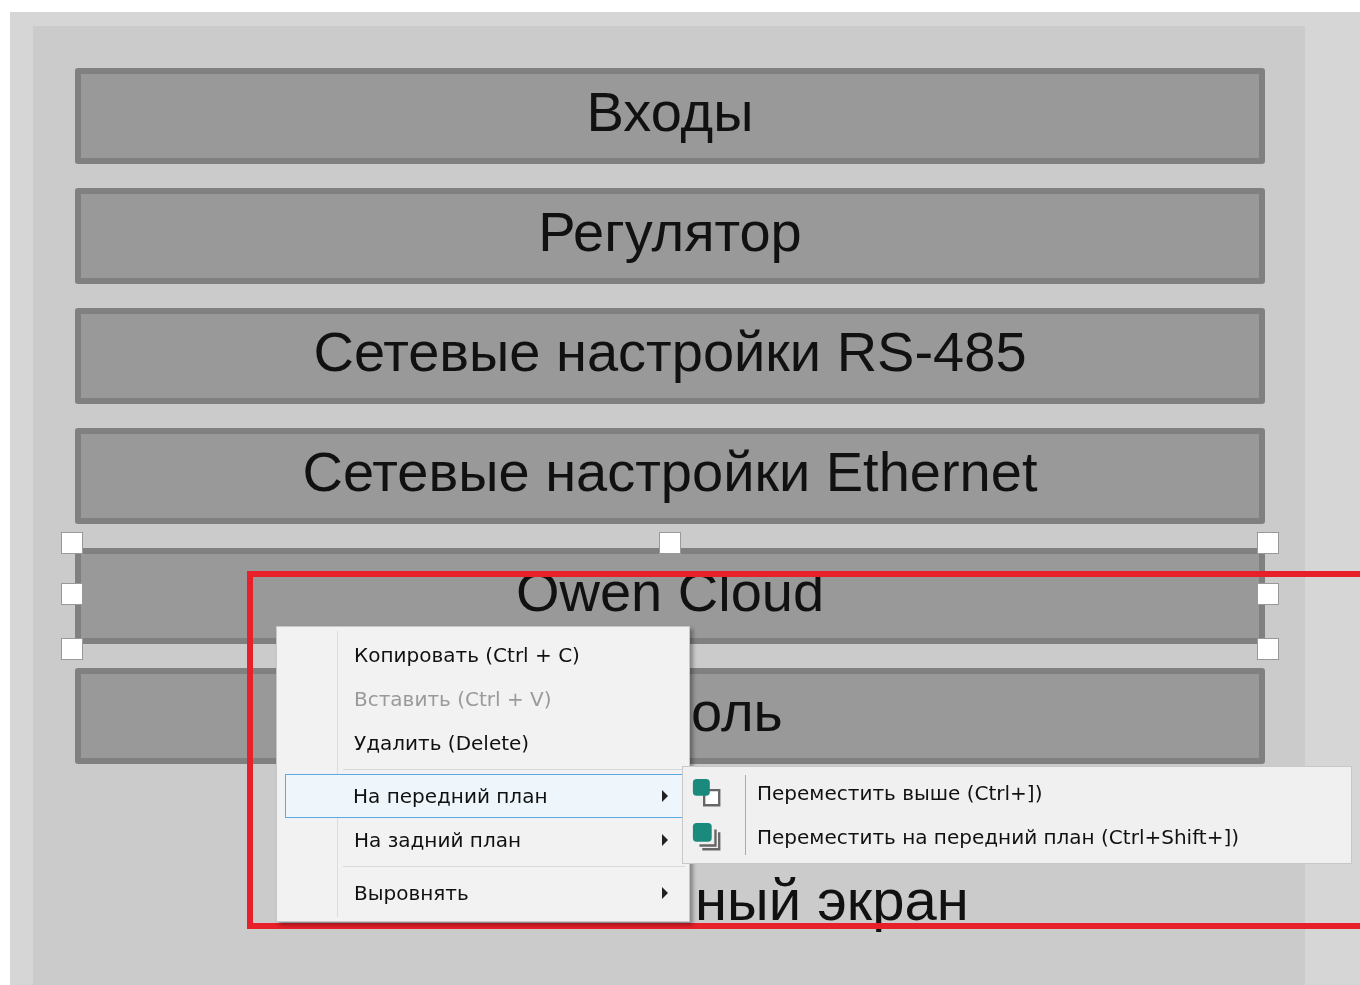 Image resolution: width=1360 pixels, height=985 pixels. I want to click on screen-caption: ный экран, so click(832, 899).